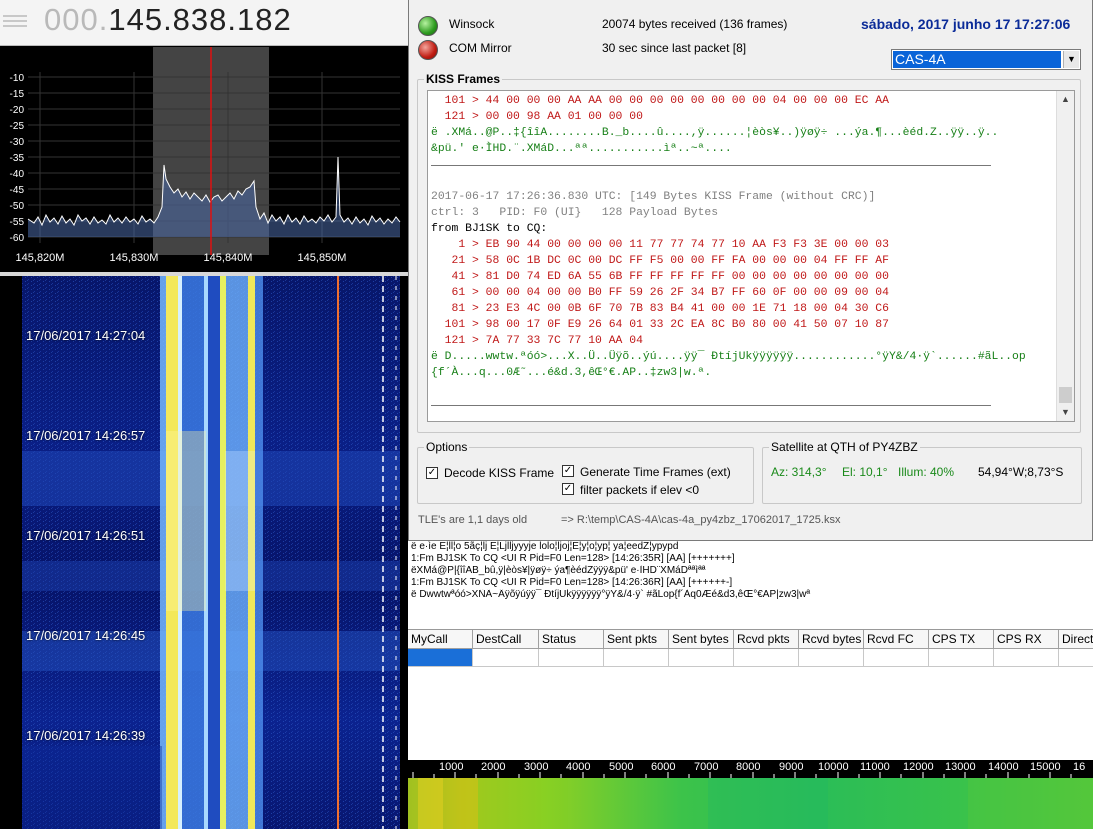 Image resolution: width=1093 pixels, height=829 pixels. I want to click on audio-waterfall, so click(750, 803).